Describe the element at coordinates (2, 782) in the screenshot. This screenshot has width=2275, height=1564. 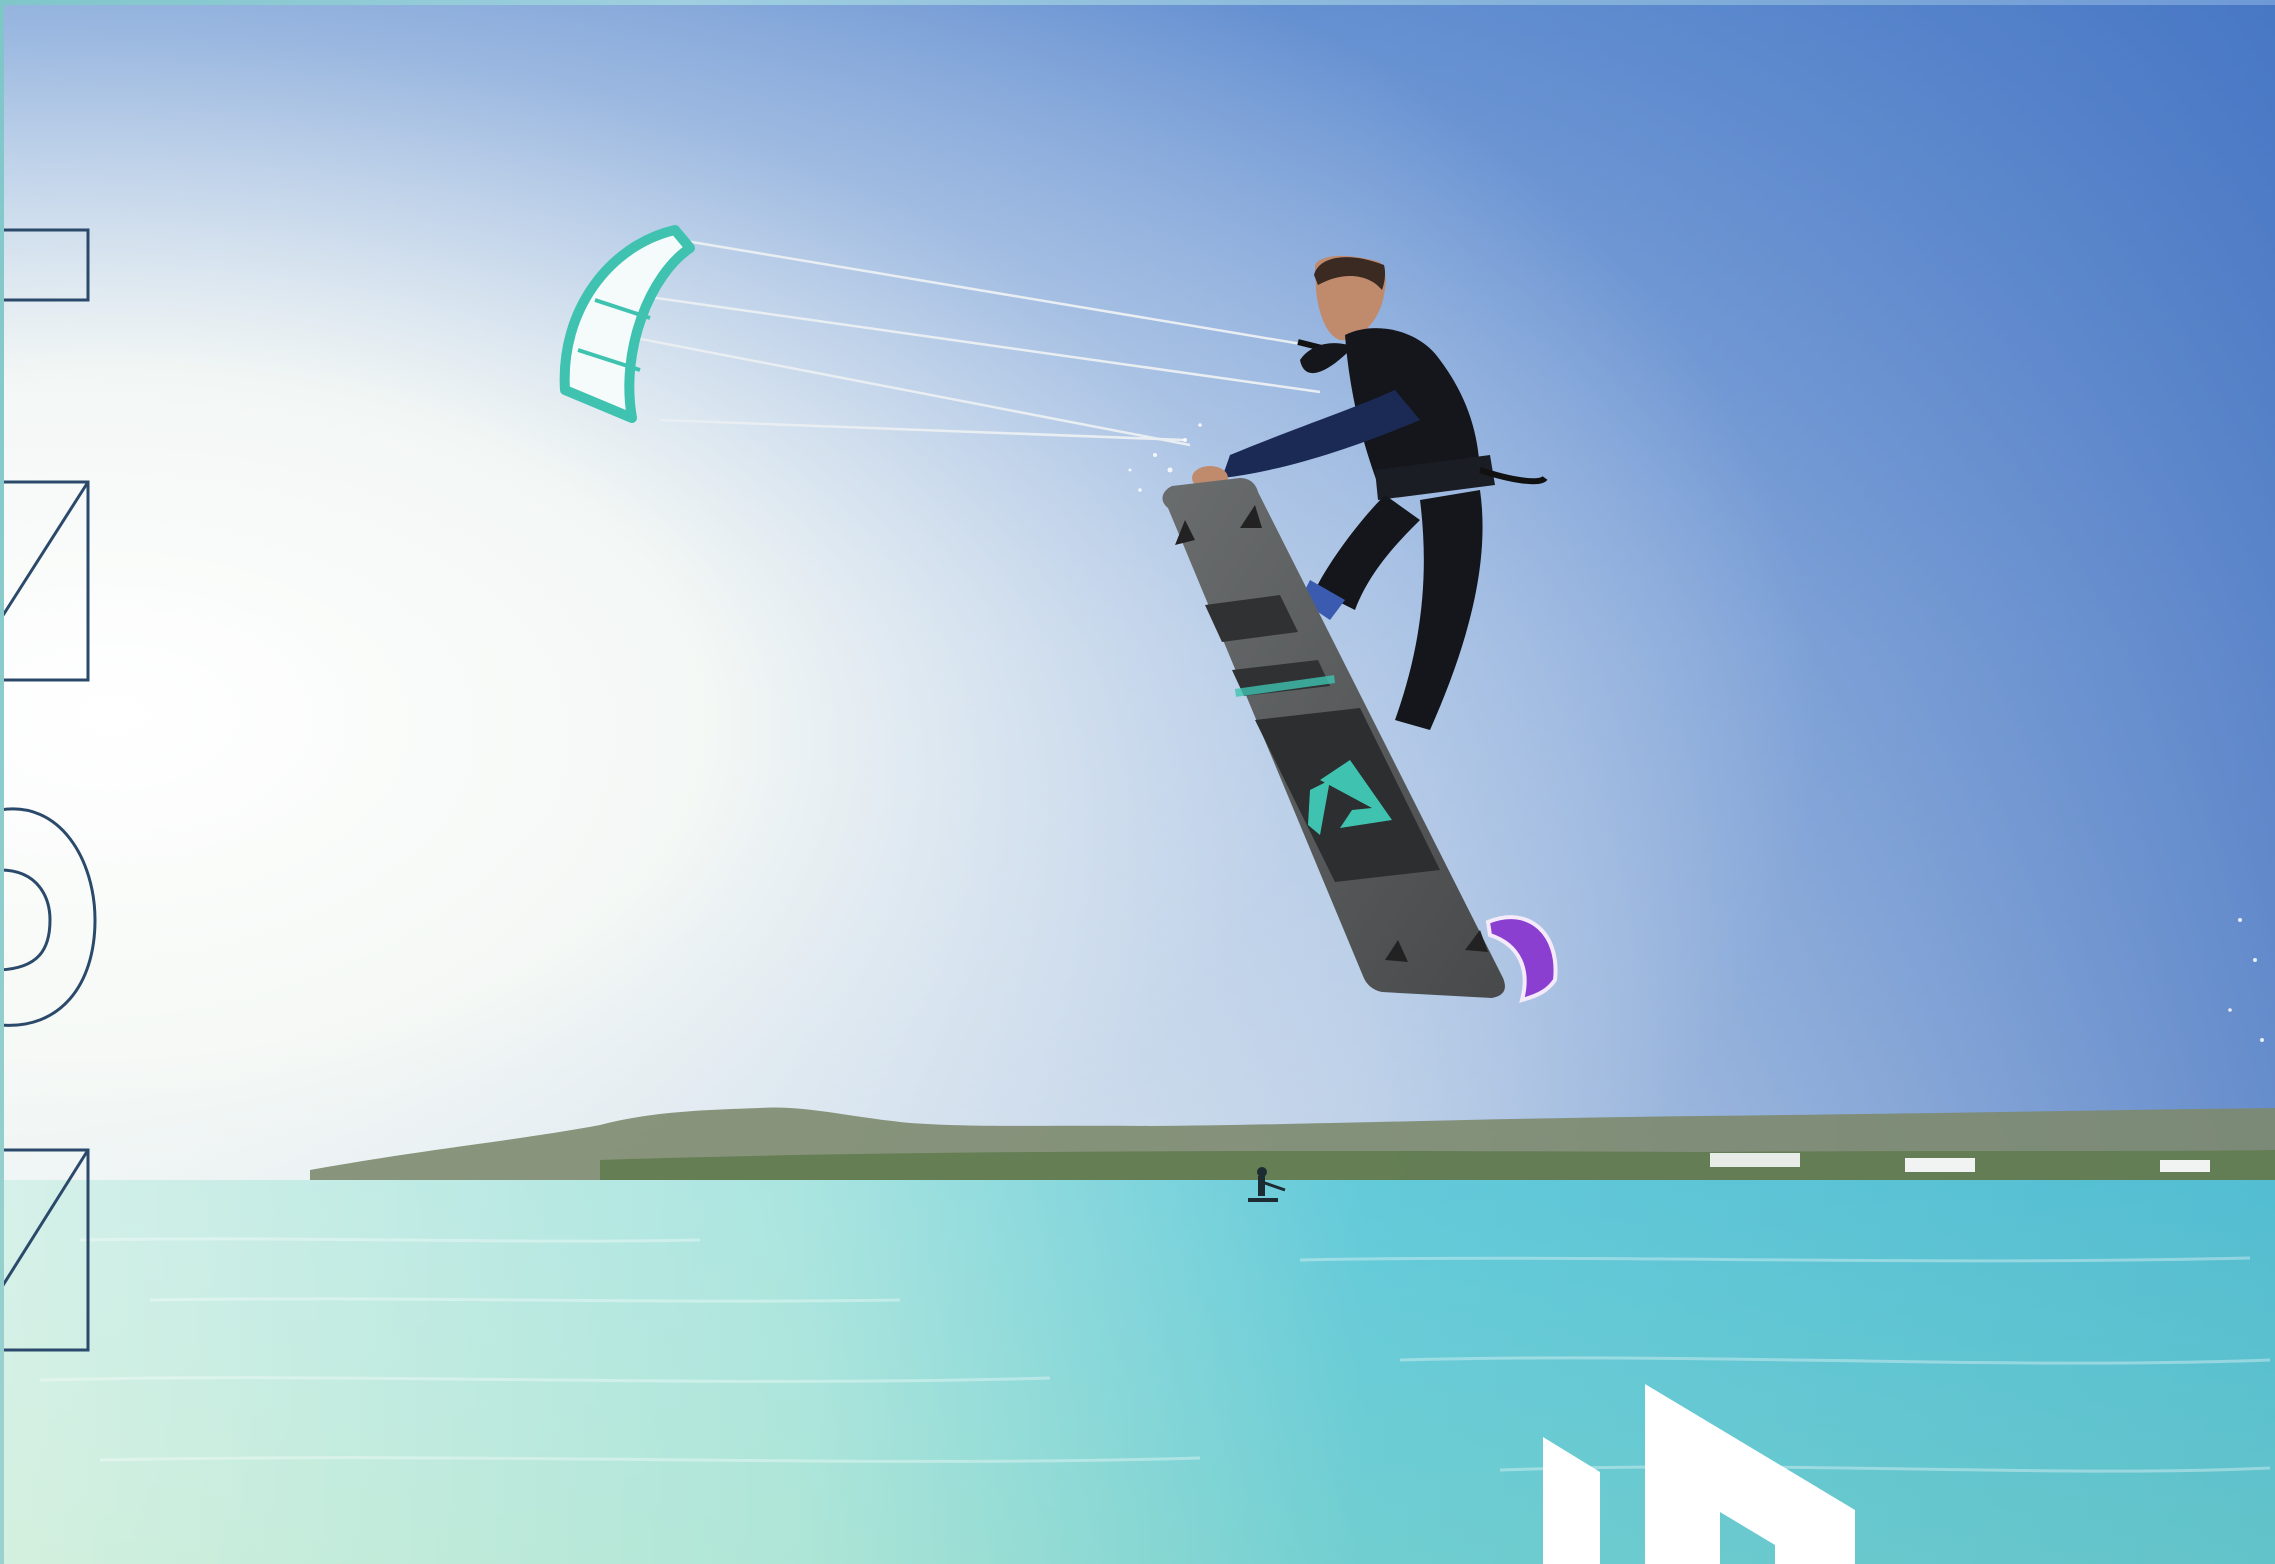
I see `left-accent-line` at that location.